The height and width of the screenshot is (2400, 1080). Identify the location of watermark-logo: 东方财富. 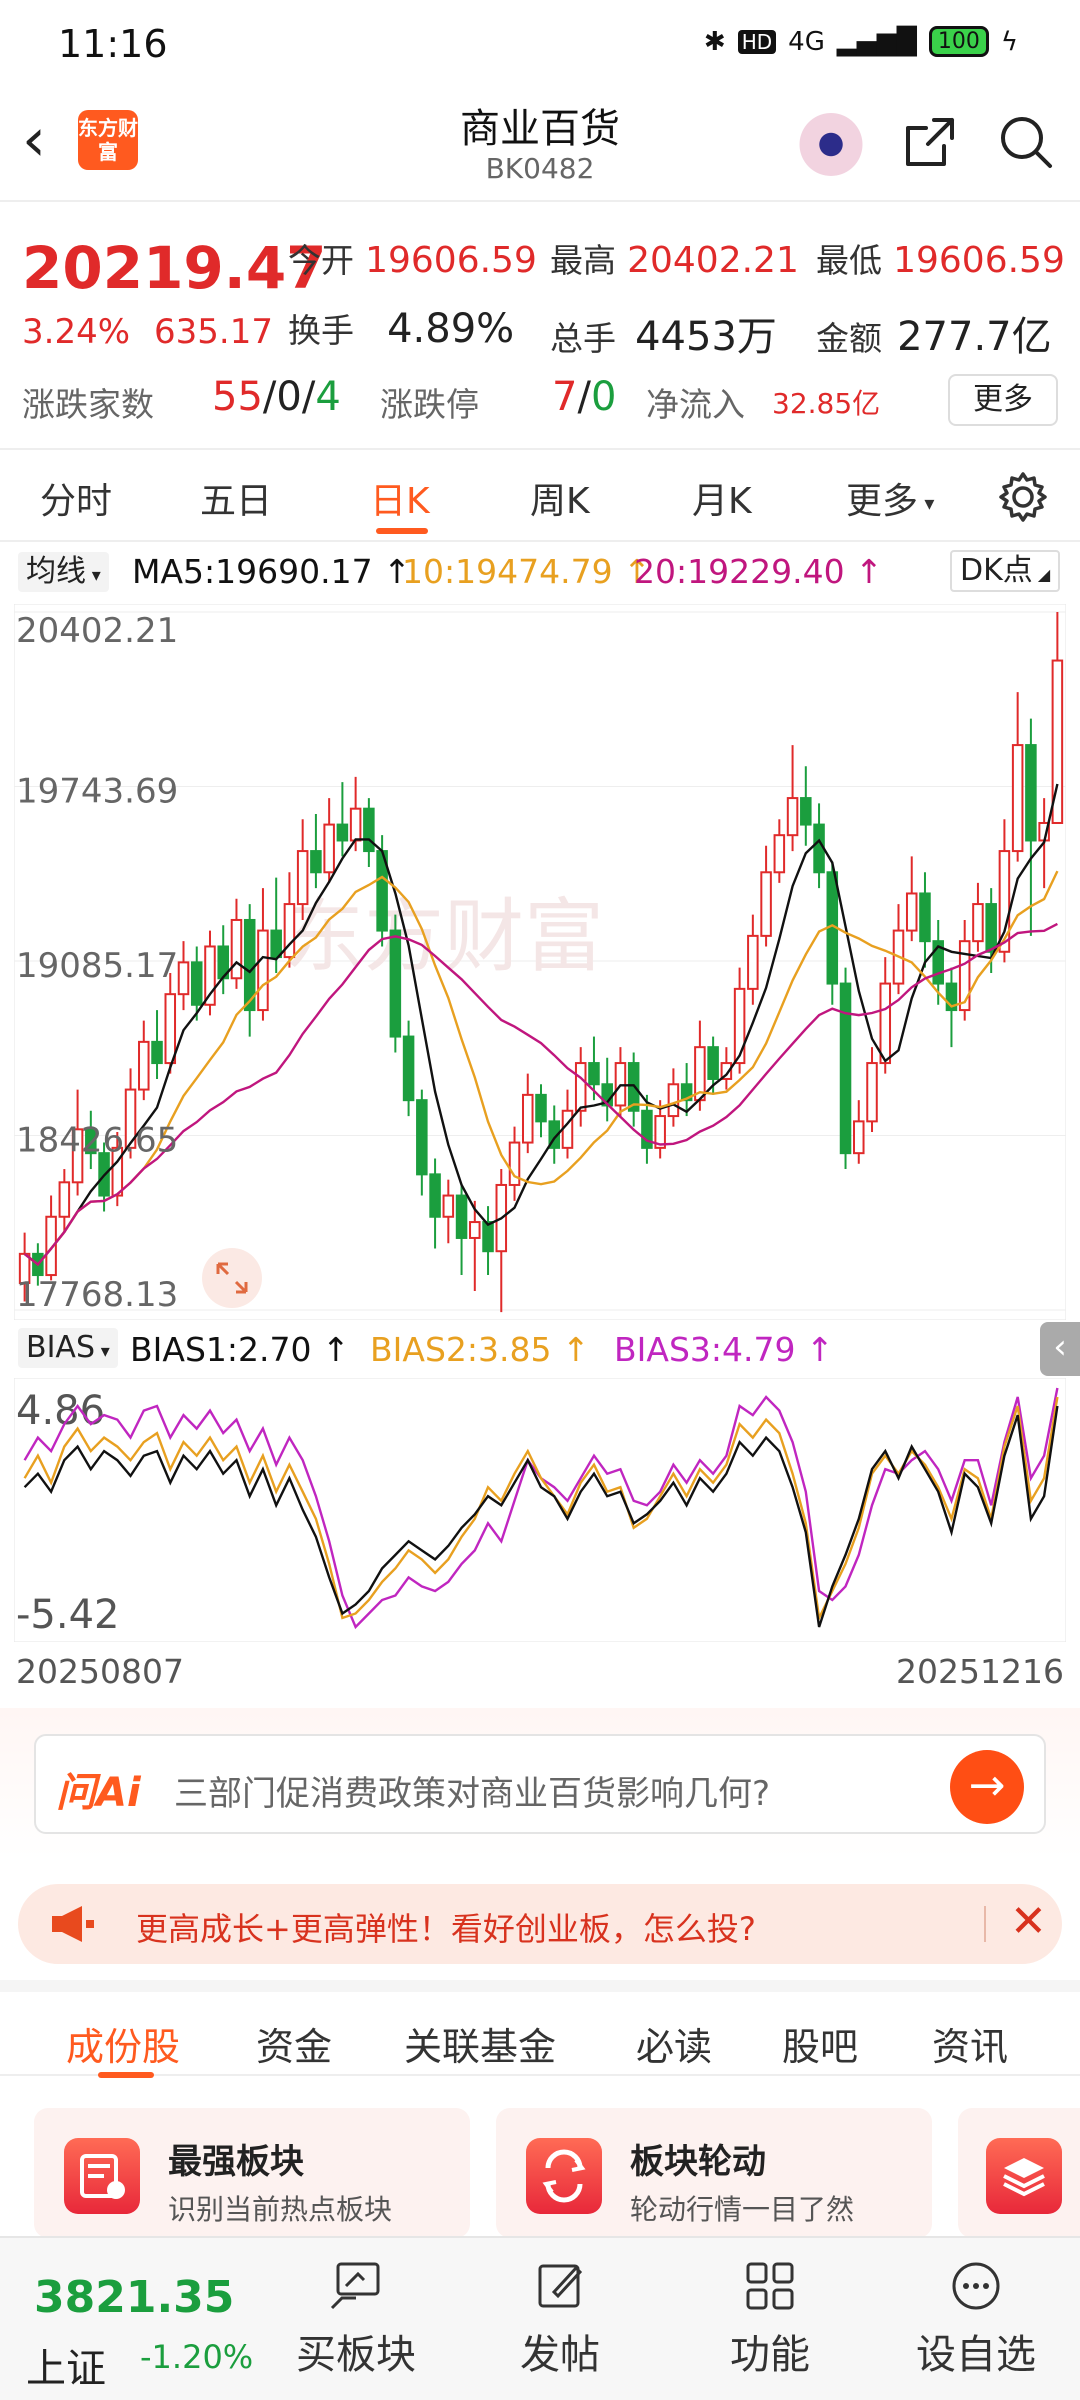
(444, 936).